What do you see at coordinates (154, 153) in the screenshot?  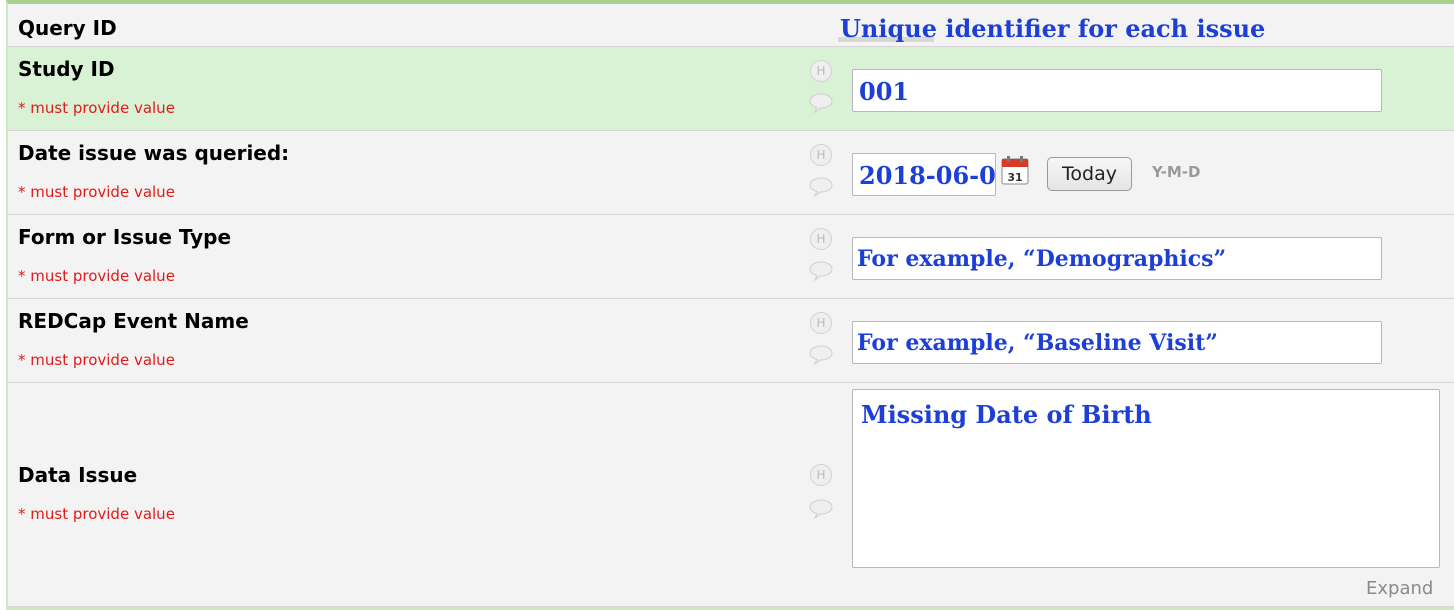 I see `date-label: Date issue was queried:` at bounding box center [154, 153].